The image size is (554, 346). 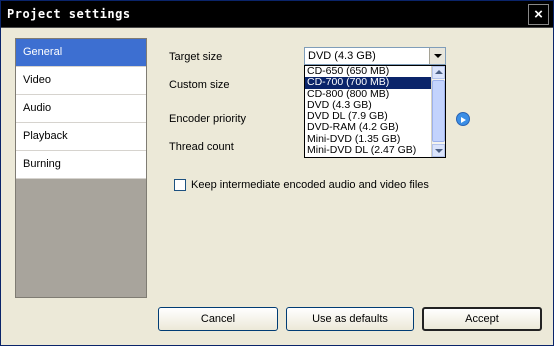 I want to click on sidebar-item-label: Audio, so click(x=37, y=108).